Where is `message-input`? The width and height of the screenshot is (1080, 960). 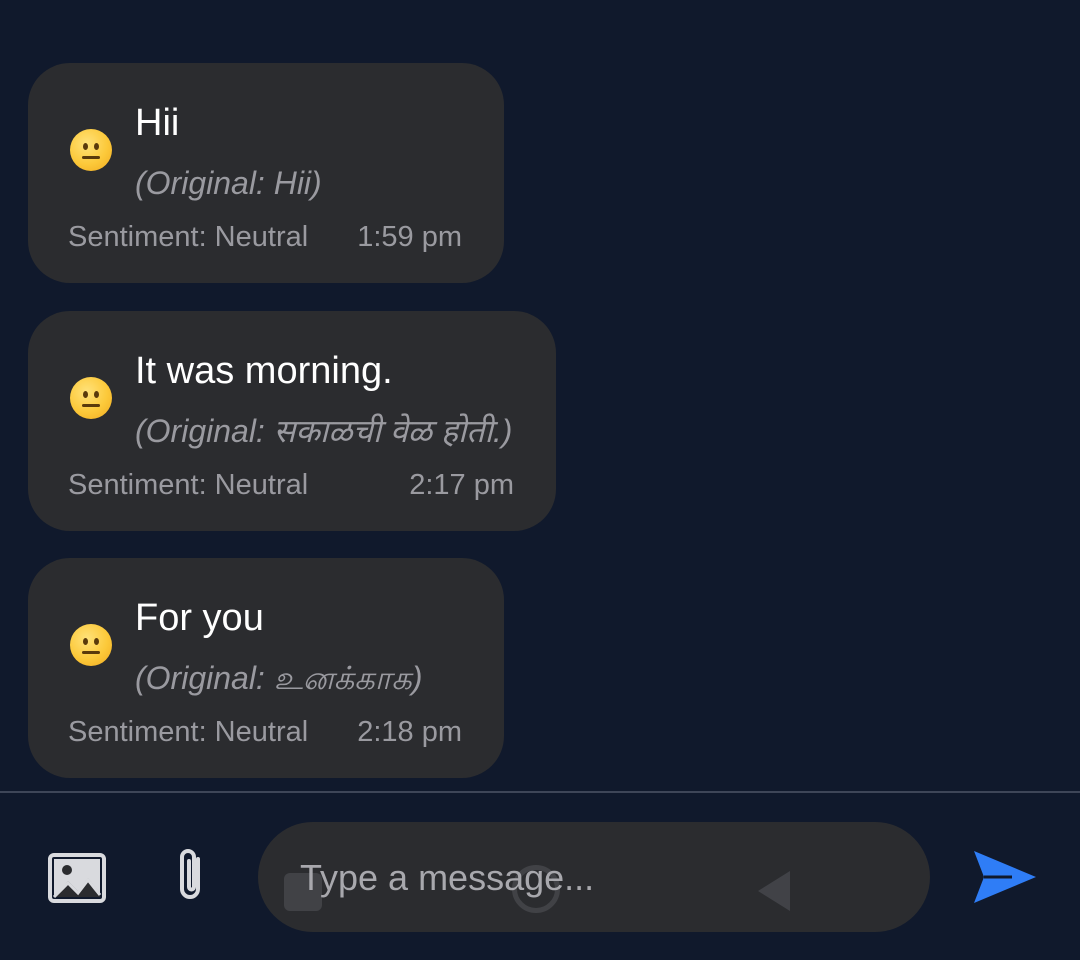 message-input is located at coordinates (595, 878).